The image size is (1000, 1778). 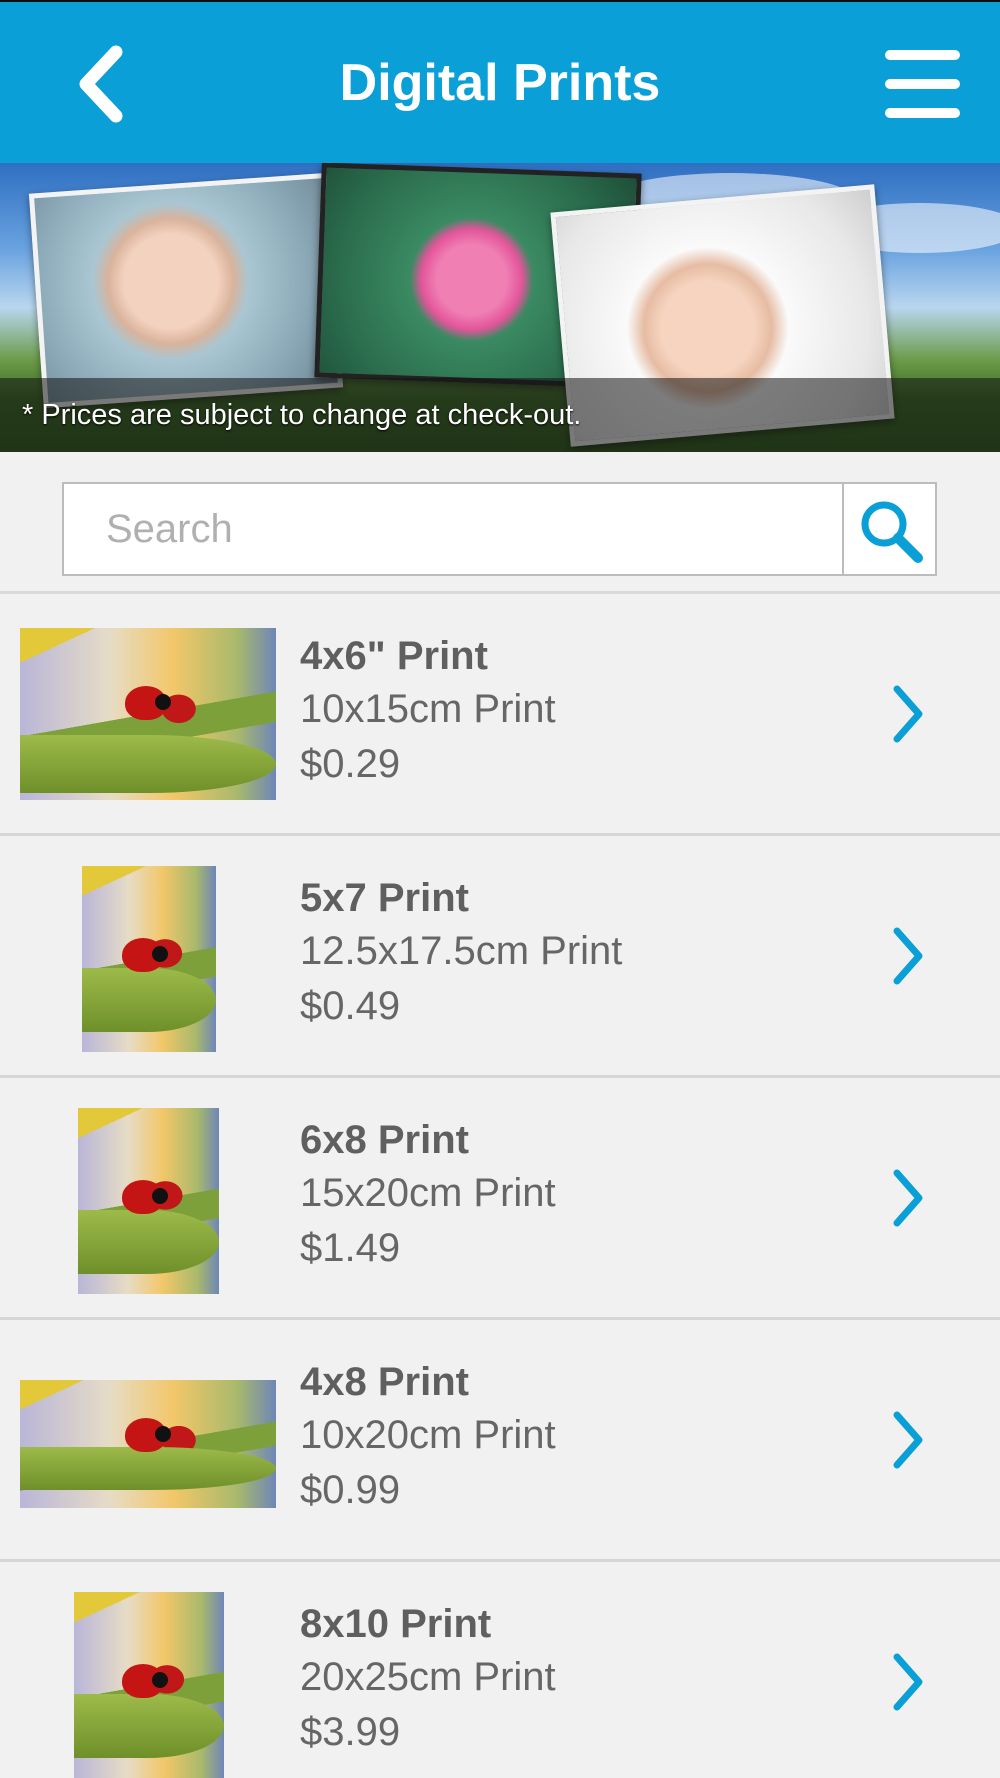 I want to click on menu-button, so click(x=922, y=84).